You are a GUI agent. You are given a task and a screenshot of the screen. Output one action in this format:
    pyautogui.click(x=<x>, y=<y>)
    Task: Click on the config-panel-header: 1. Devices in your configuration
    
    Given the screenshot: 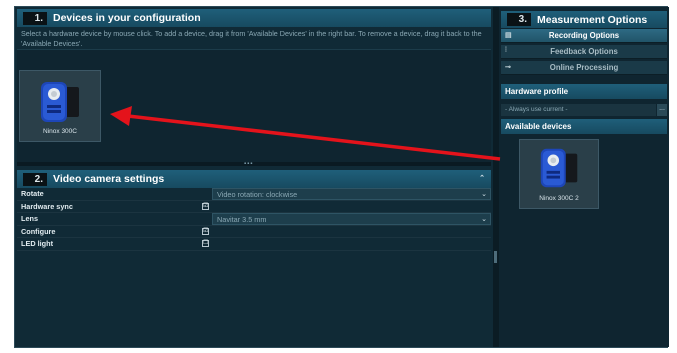 What is the action you would take?
    pyautogui.click(x=254, y=18)
    